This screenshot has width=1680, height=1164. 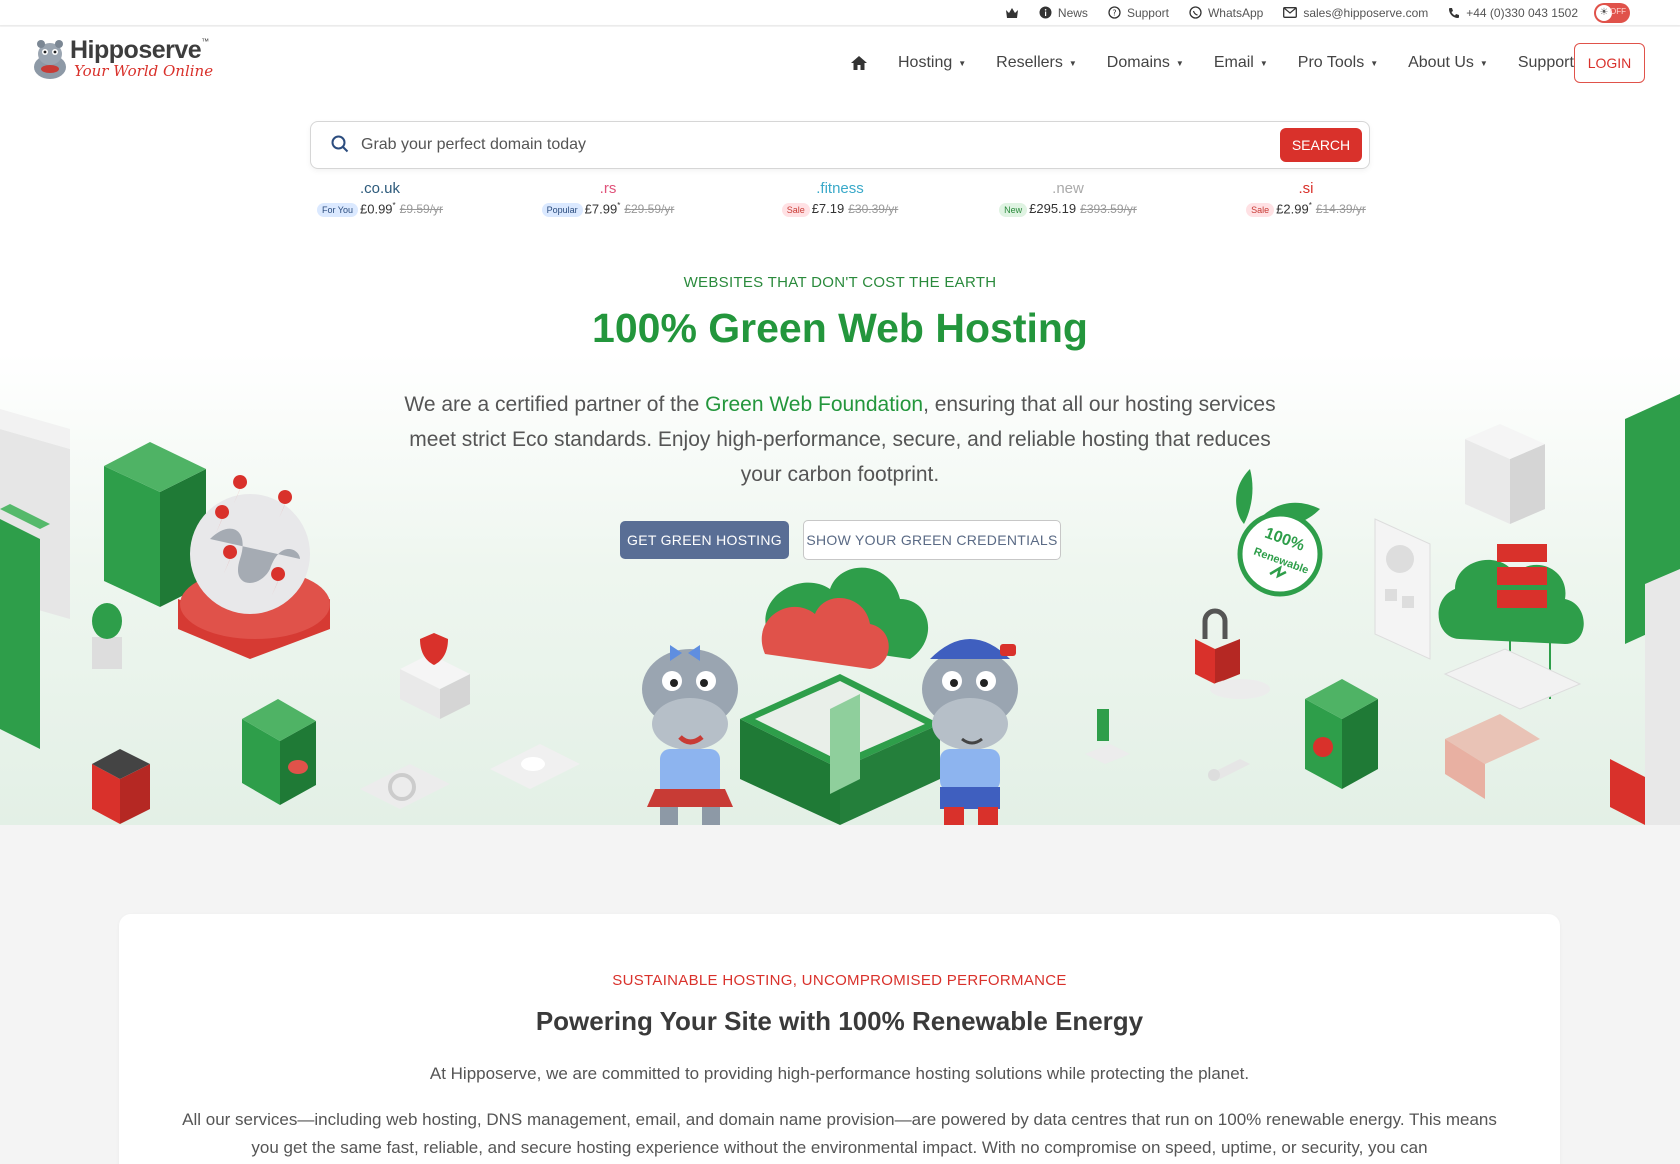 What do you see at coordinates (932, 540) in the screenshot?
I see `show-green-credentials-button: SHOW YOUR GREEN CREDENTIALS` at bounding box center [932, 540].